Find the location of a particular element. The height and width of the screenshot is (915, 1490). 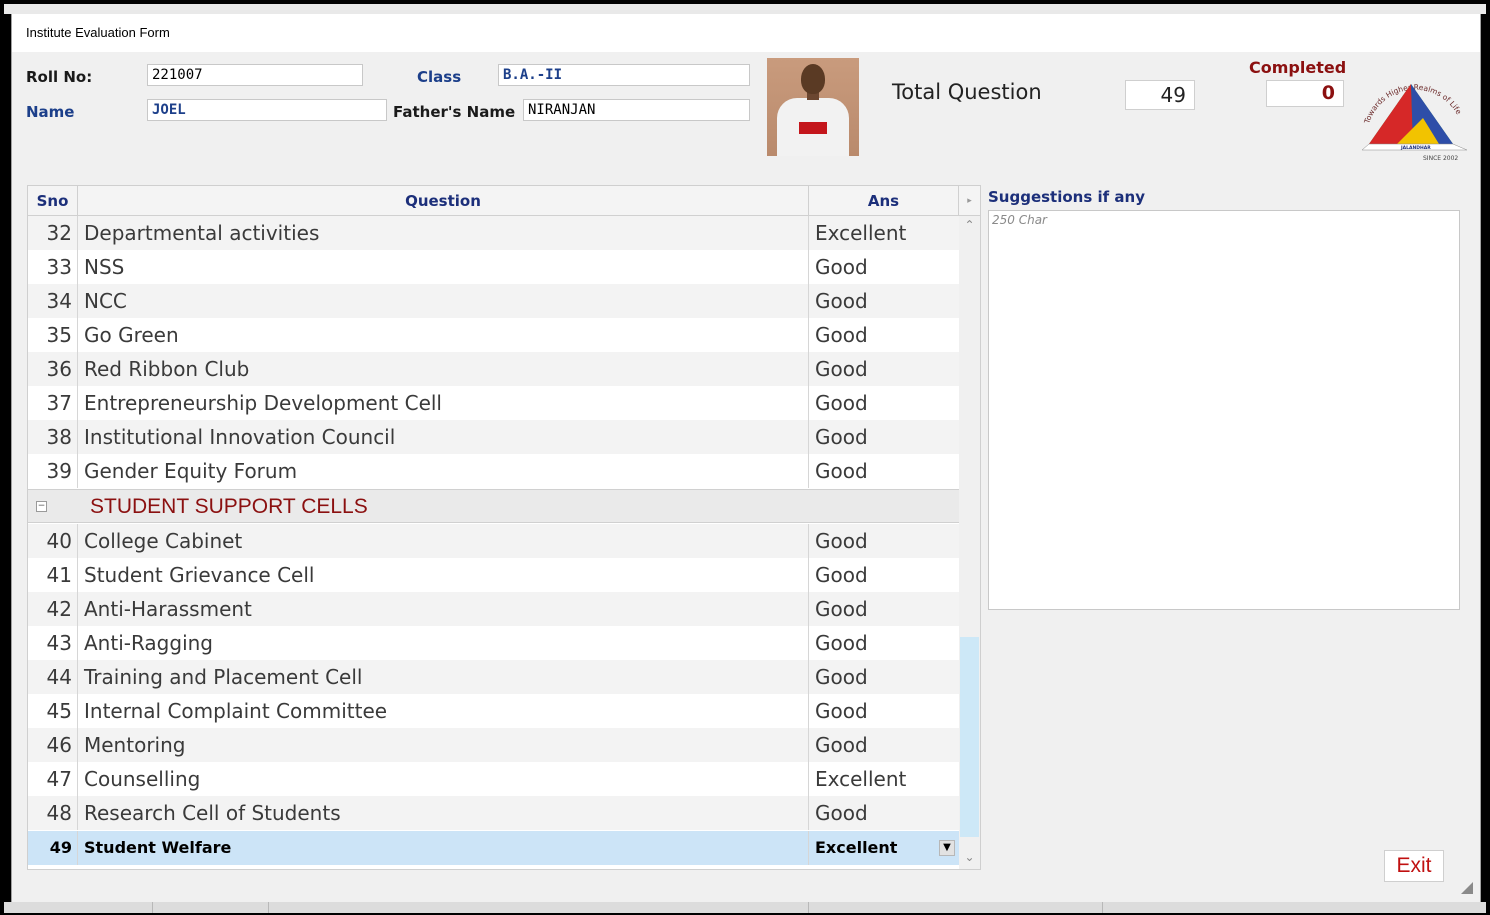

scrollbar-thumb is located at coordinates (969, 737).